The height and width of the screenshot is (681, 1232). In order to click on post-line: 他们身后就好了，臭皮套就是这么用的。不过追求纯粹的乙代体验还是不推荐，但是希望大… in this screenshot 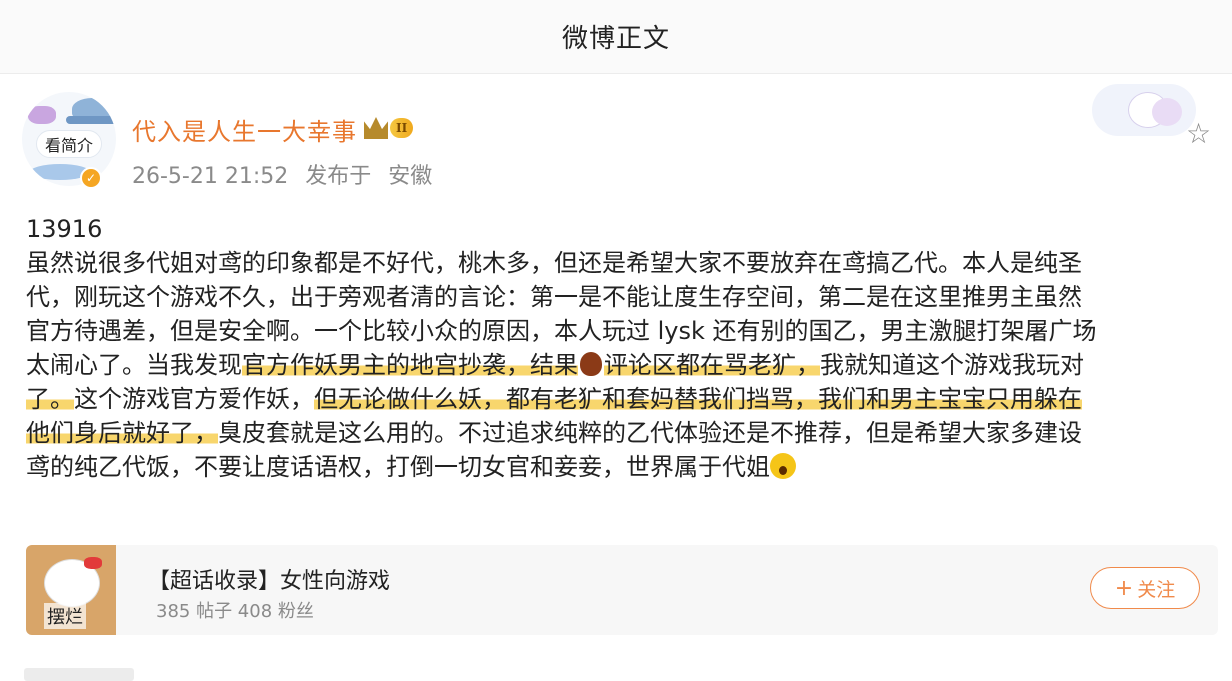, I will do `click(619, 433)`.